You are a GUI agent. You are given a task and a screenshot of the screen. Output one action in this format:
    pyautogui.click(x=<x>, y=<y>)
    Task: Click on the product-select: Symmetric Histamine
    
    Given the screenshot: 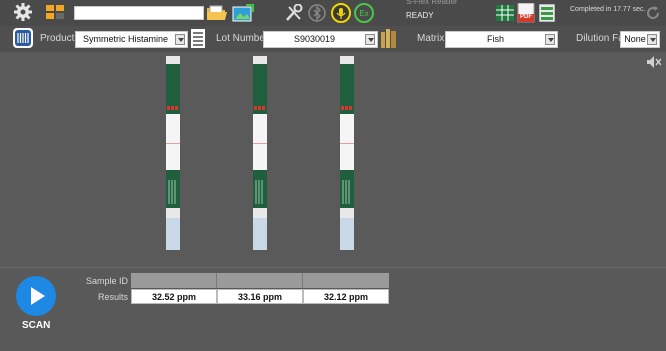 What is the action you would take?
    pyautogui.click(x=131, y=39)
    